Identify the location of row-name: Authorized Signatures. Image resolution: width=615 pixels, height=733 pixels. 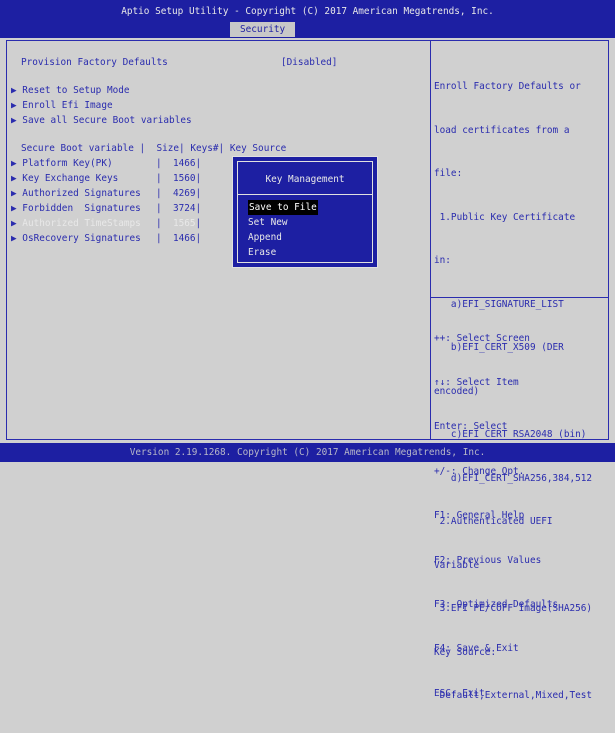
(81, 193).